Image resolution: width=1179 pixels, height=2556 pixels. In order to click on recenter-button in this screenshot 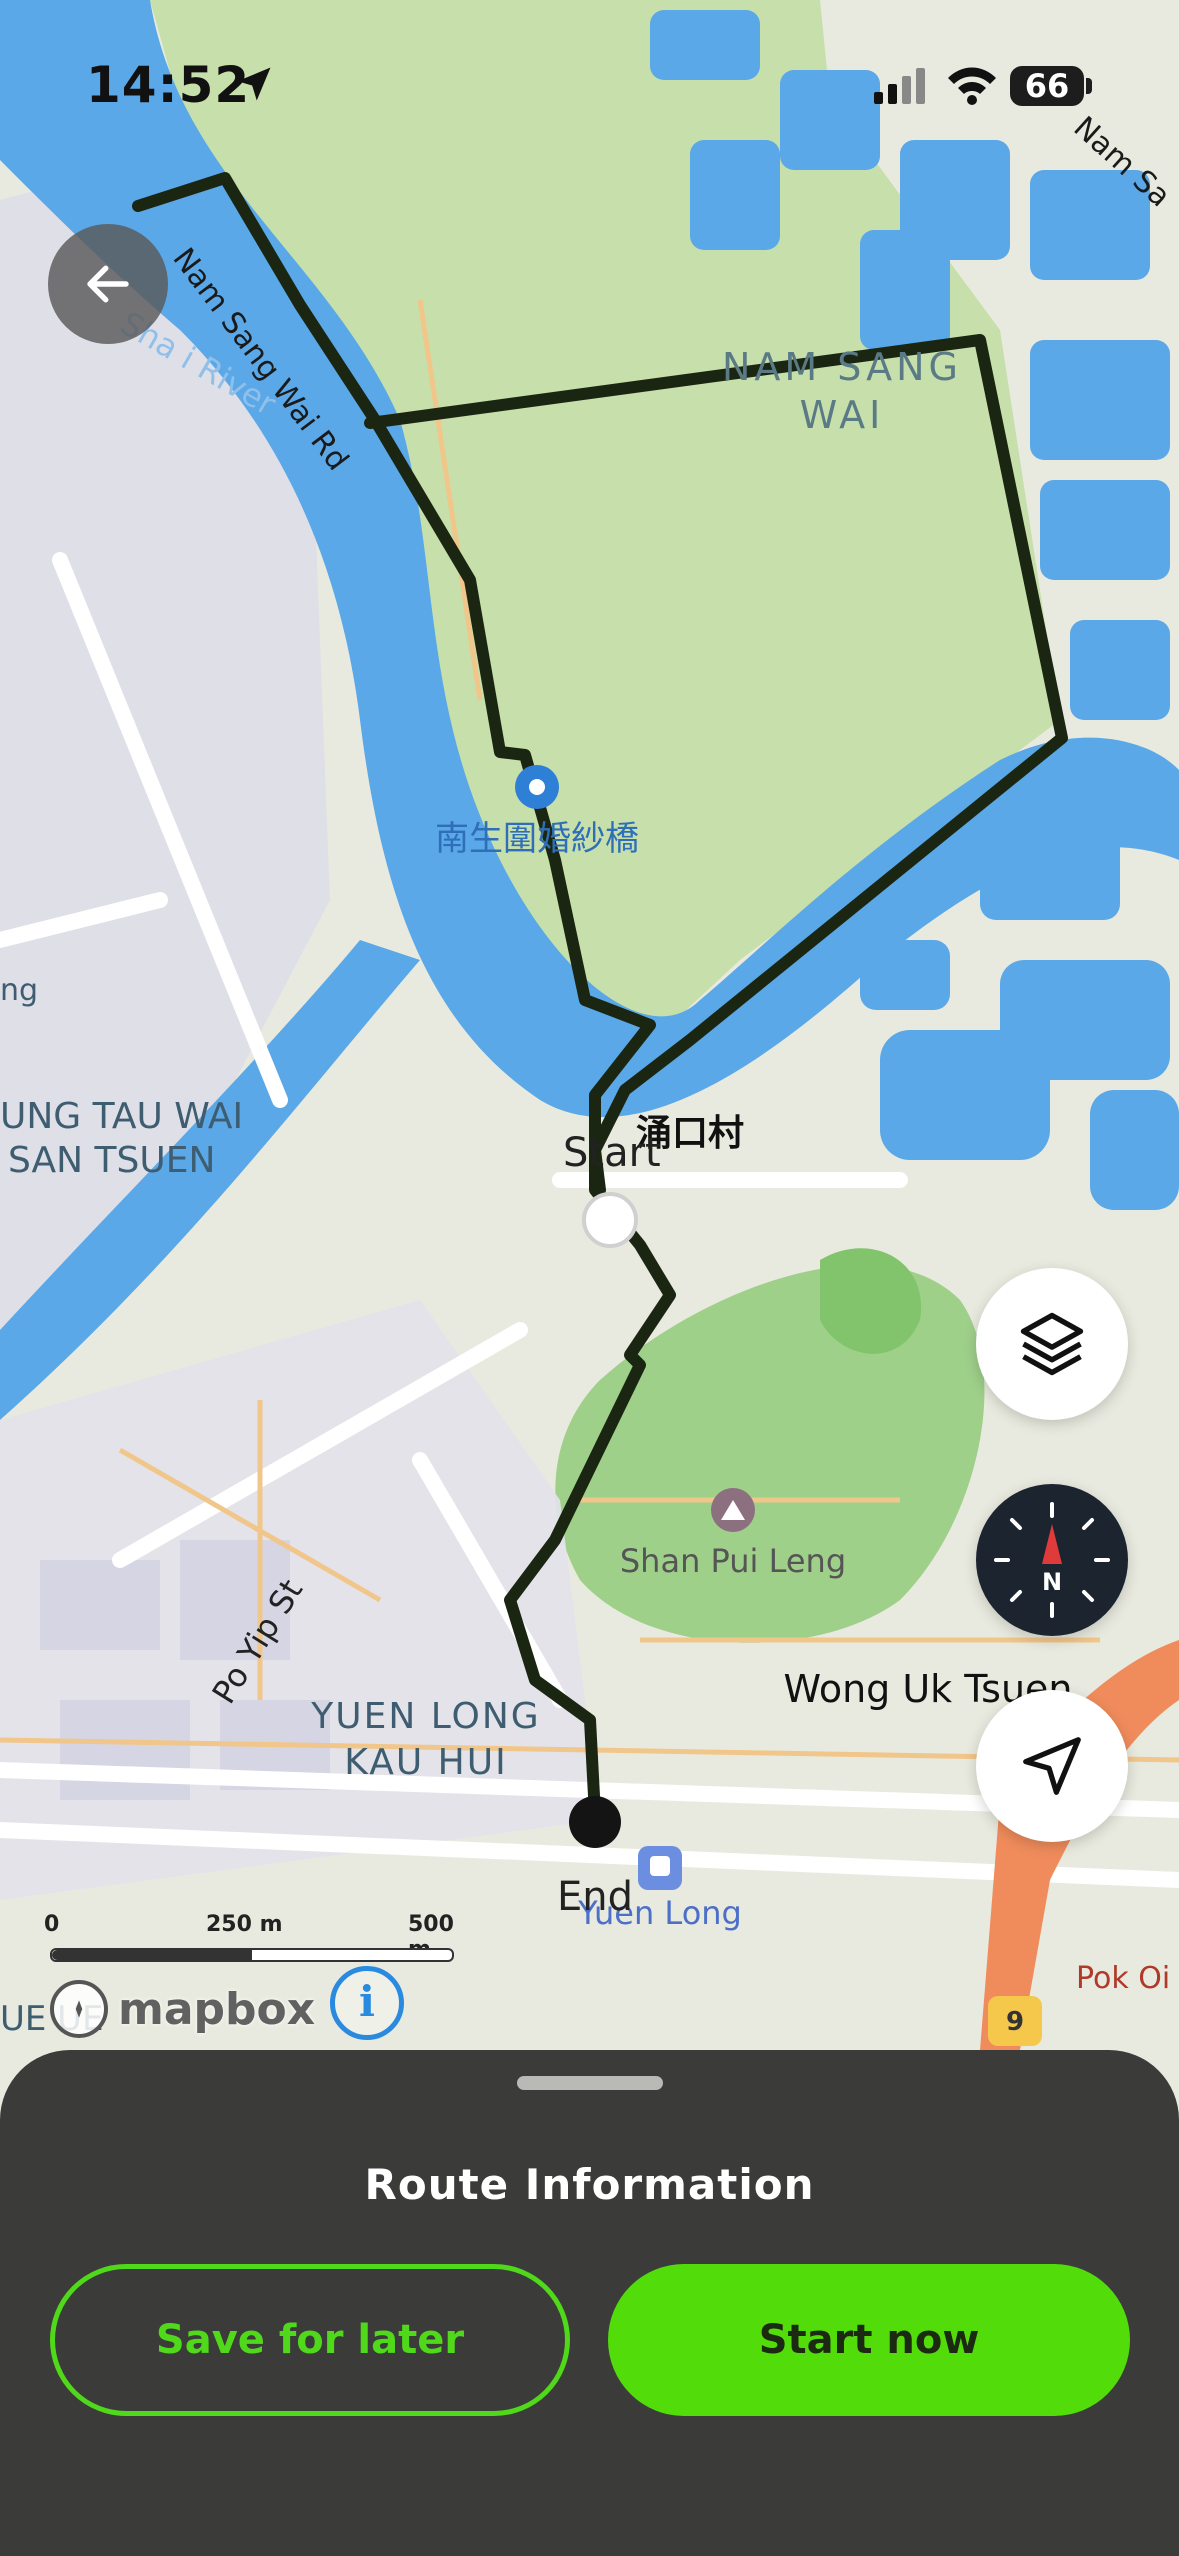, I will do `click(1052, 1766)`.